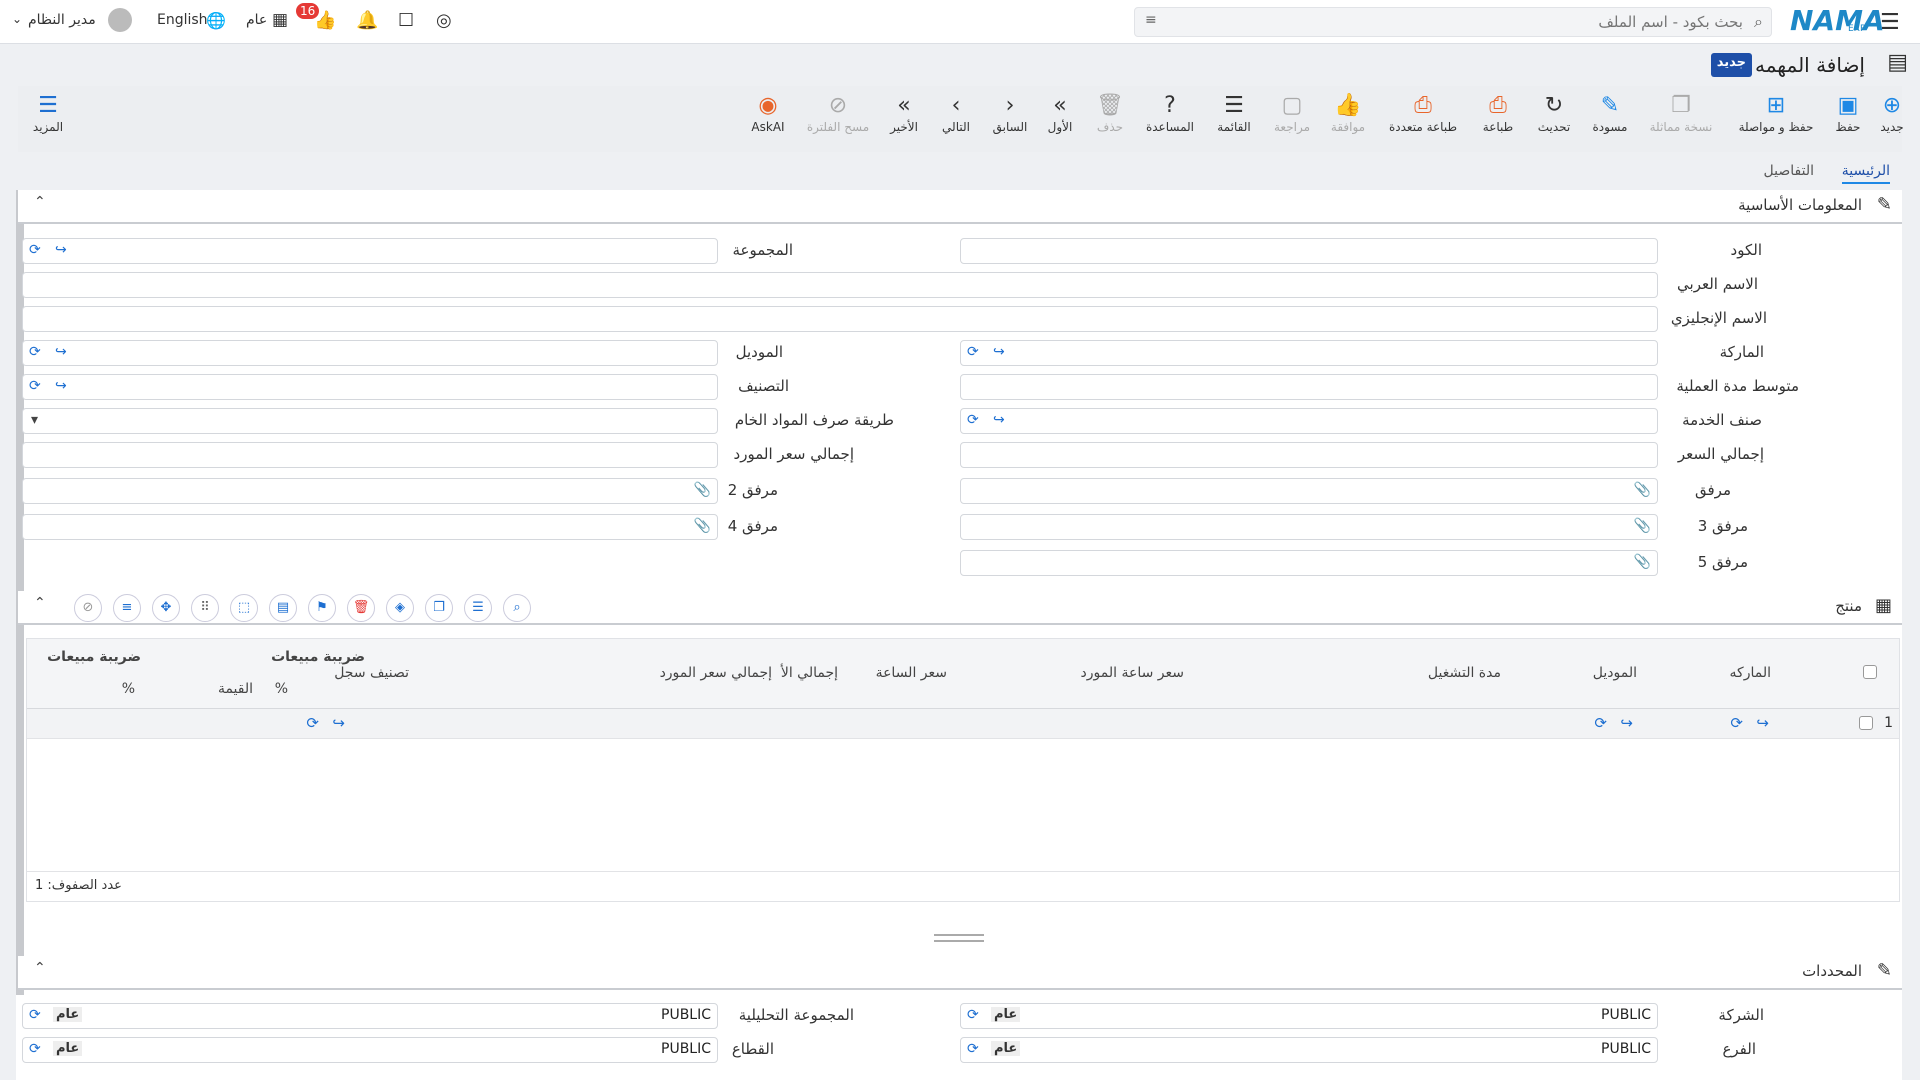  Describe the element at coordinates (1615, 673) in the screenshot. I see `col-model: الموديل` at that location.